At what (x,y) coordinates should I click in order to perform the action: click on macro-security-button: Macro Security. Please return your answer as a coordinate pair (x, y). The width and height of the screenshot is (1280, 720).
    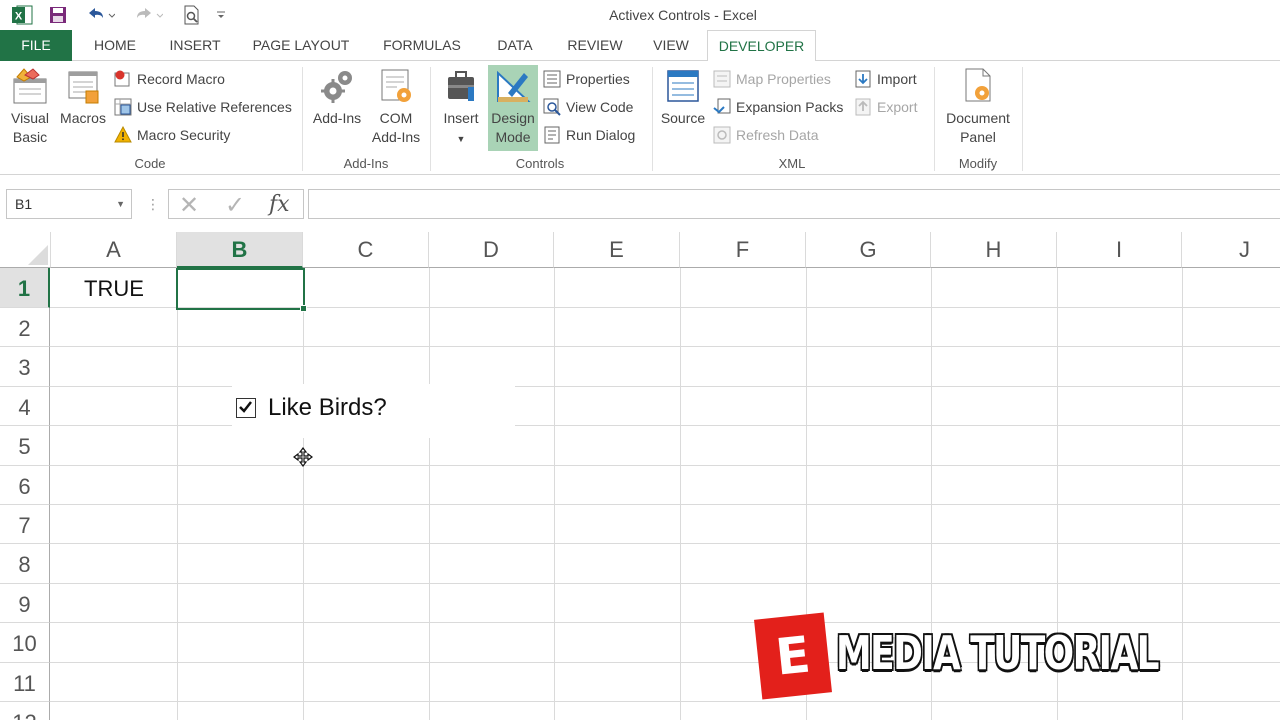
    Looking at the image, I should click on (172, 135).